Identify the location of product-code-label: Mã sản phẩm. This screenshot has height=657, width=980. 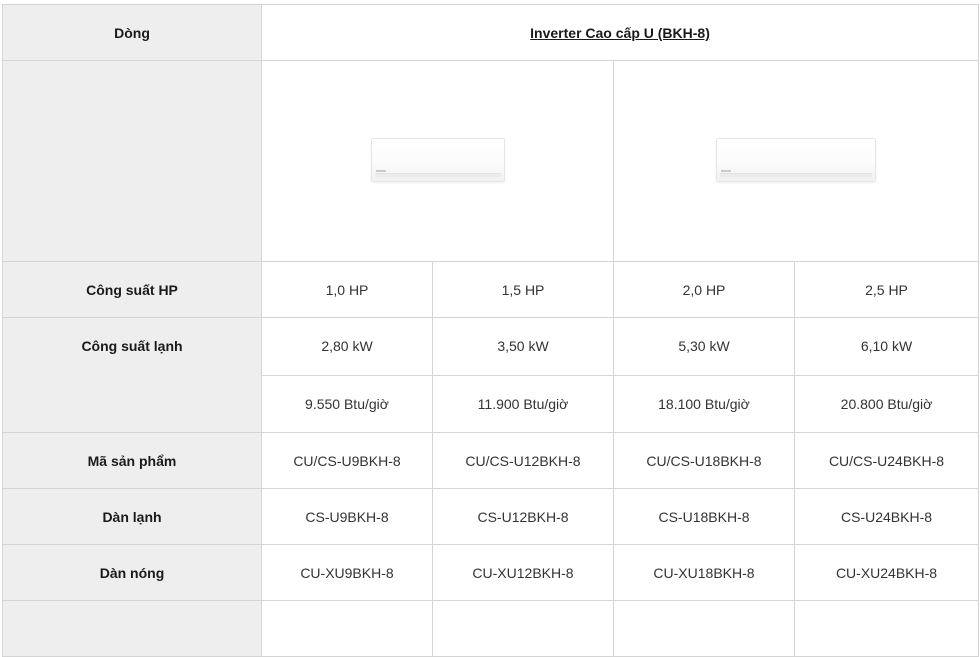
(132, 460).